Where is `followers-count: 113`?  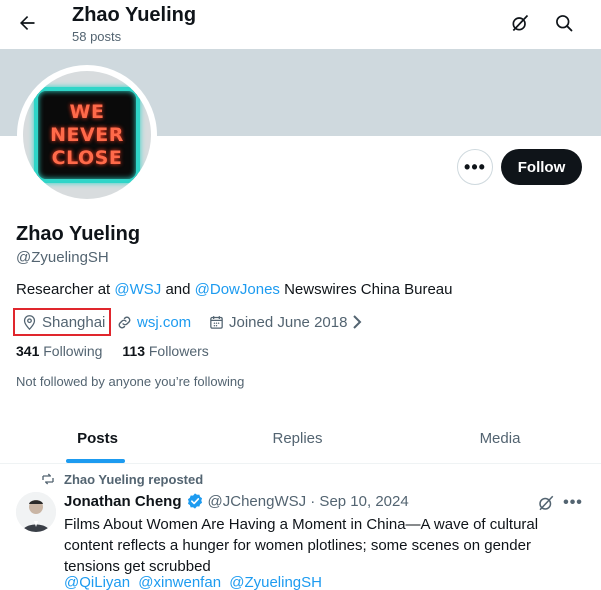
followers-count: 113 is located at coordinates (133, 351).